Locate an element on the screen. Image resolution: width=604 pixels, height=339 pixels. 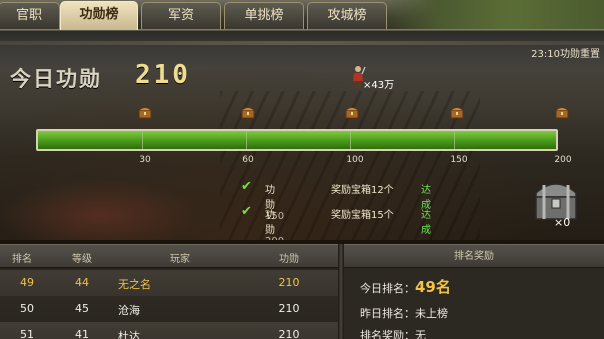
tab-siege-ranking: 攻城榜 is located at coordinates (347, 15).